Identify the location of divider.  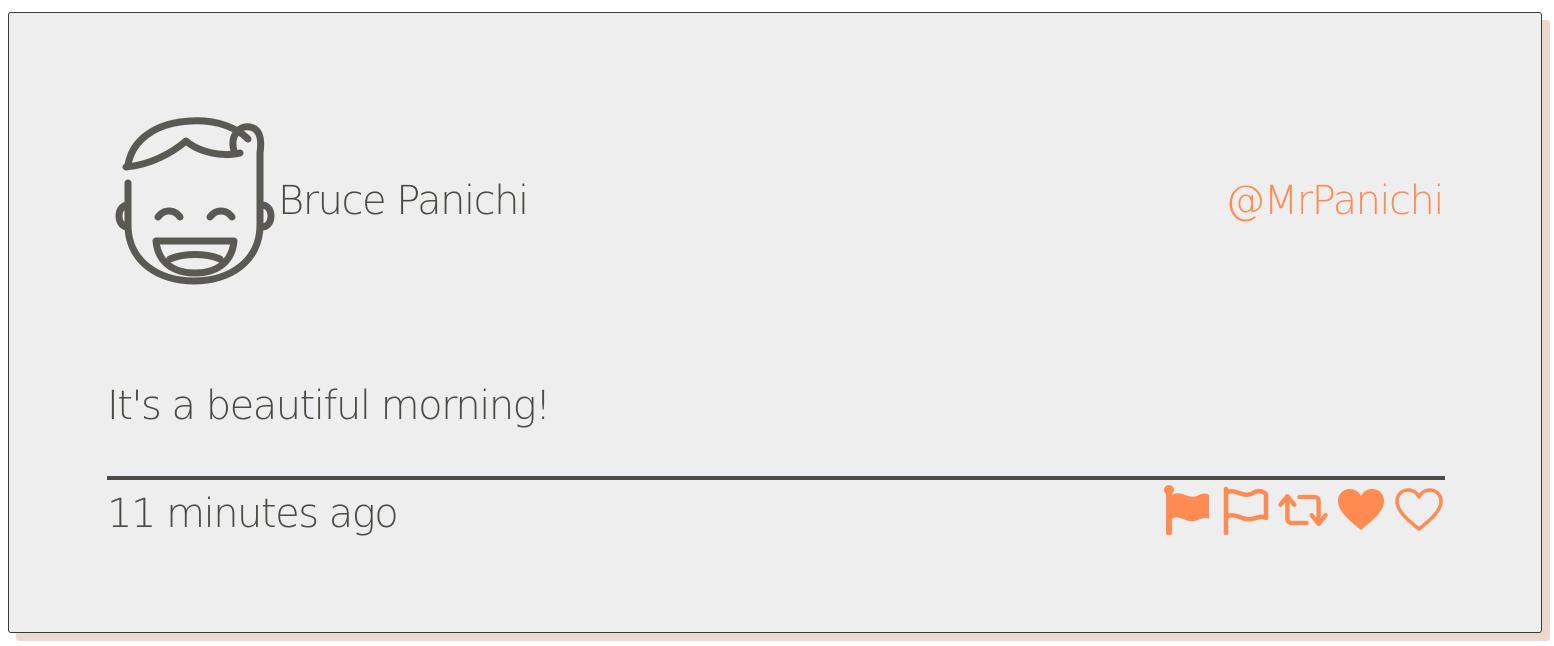
(776, 478).